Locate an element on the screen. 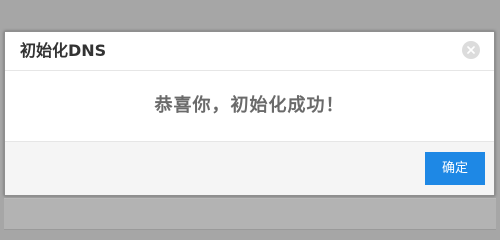 The height and width of the screenshot is (240, 500). success-message: 恭喜你，初始化成功！ is located at coordinates (249, 105).